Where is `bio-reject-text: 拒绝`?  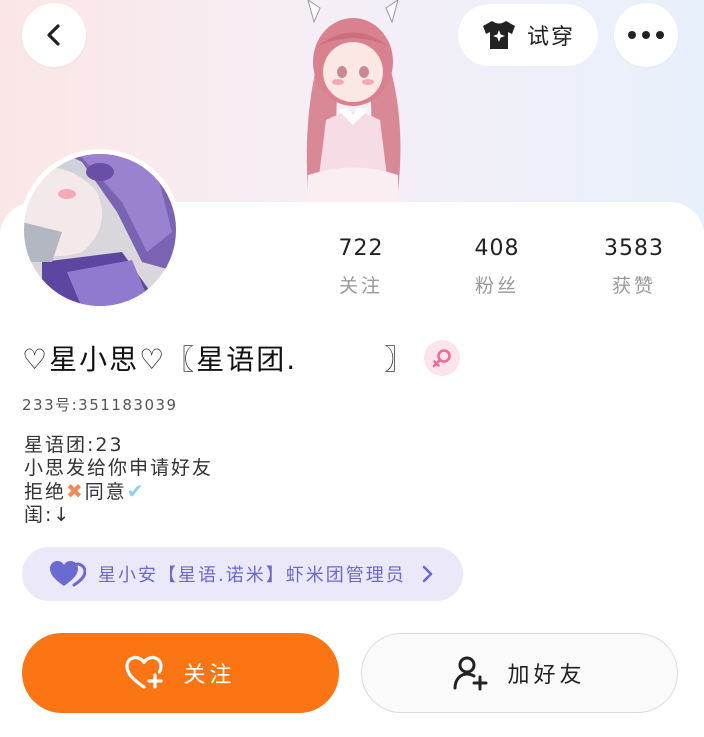
bio-reject-text: 拒绝 is located at coordinates (45, 492).